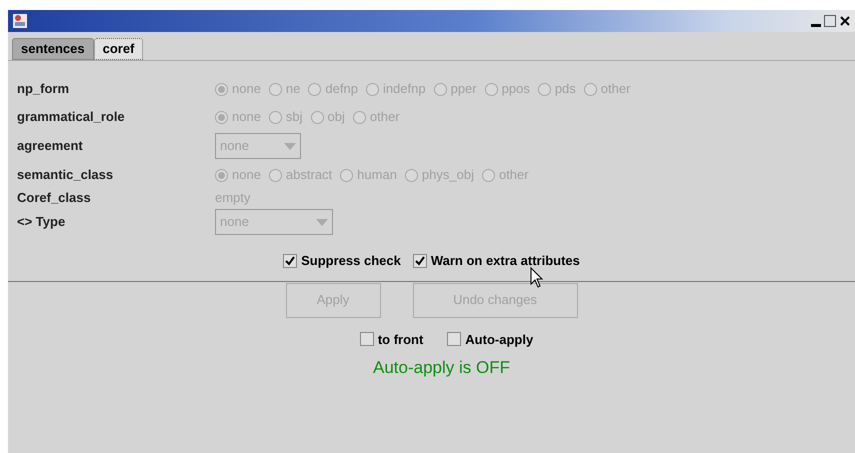  What do you see at coordinates (43, 89) in the screenshot?
I see `field-label: np_form` at bounding box center [43, 89].